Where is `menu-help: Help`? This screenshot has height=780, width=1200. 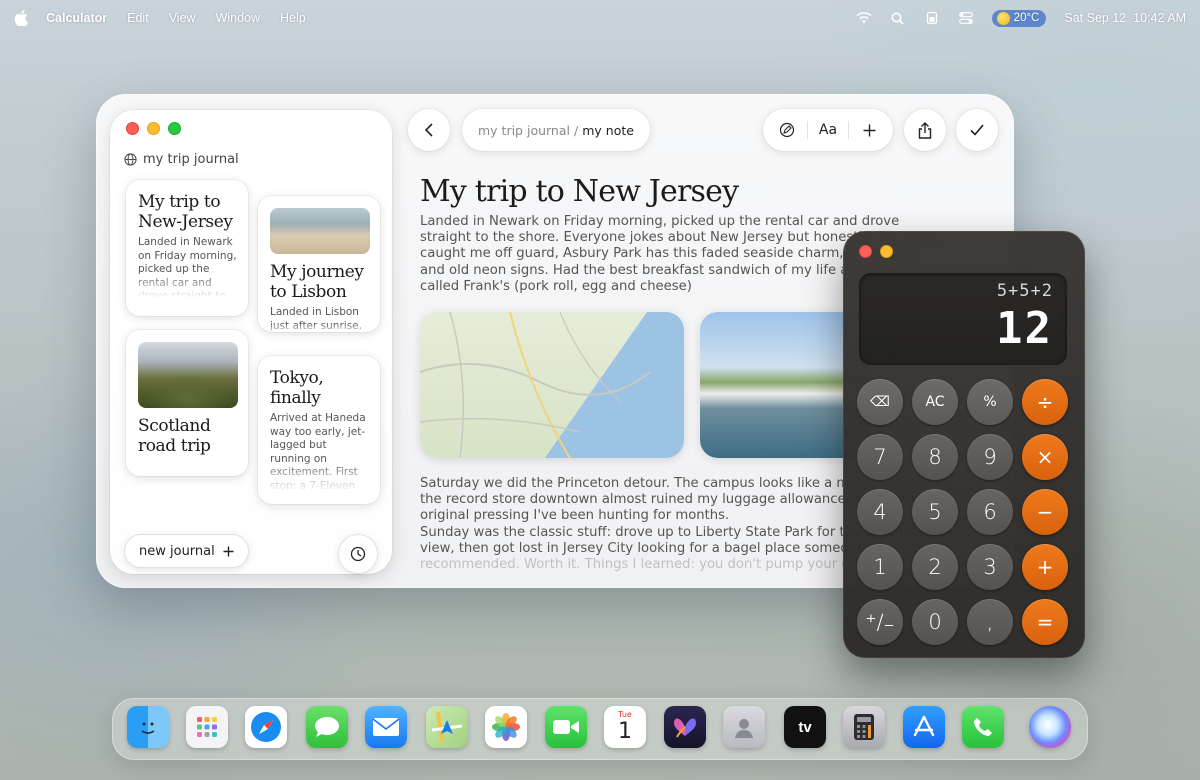
menu-help: Help is located at coordinates (293, 18).